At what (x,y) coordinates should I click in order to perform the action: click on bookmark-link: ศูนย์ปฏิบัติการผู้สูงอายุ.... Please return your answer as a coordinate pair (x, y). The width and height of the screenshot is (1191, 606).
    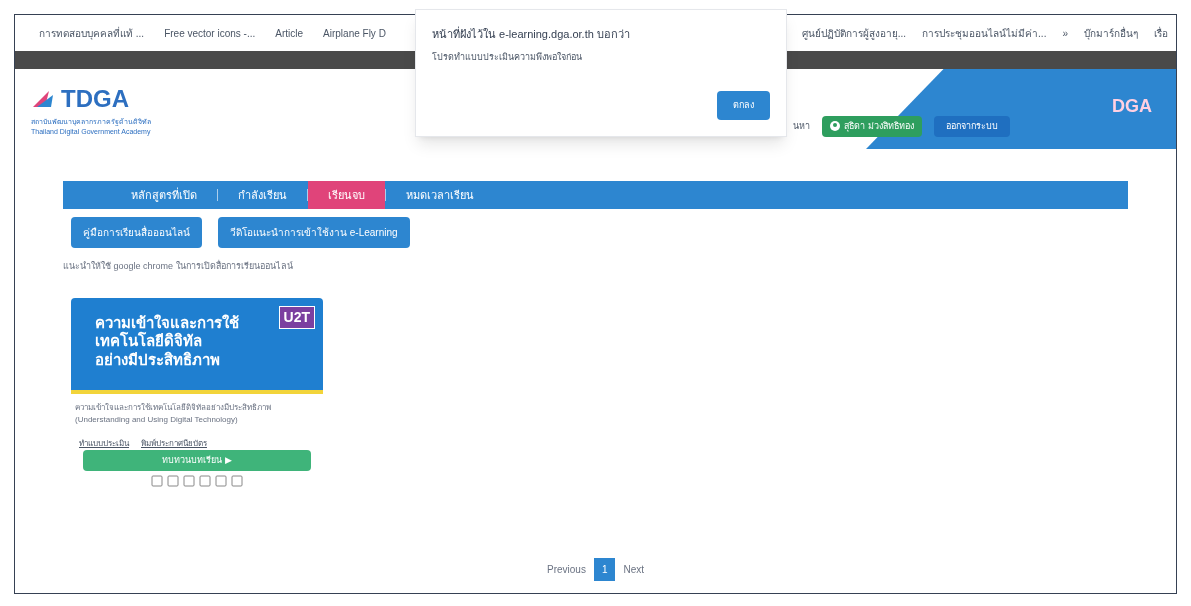
    Looking at the image, I should click on (854, 33).